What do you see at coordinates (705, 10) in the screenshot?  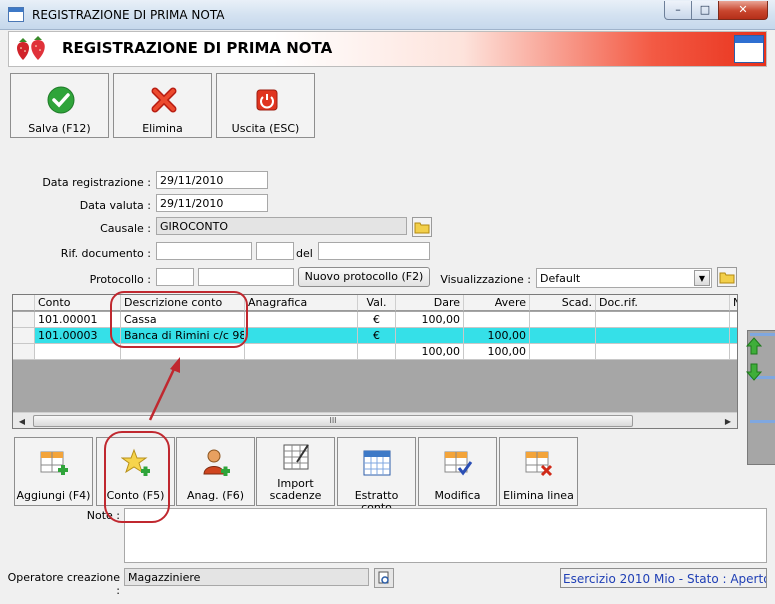 I see `maximize-button: □` at bounding box center [705, 10].